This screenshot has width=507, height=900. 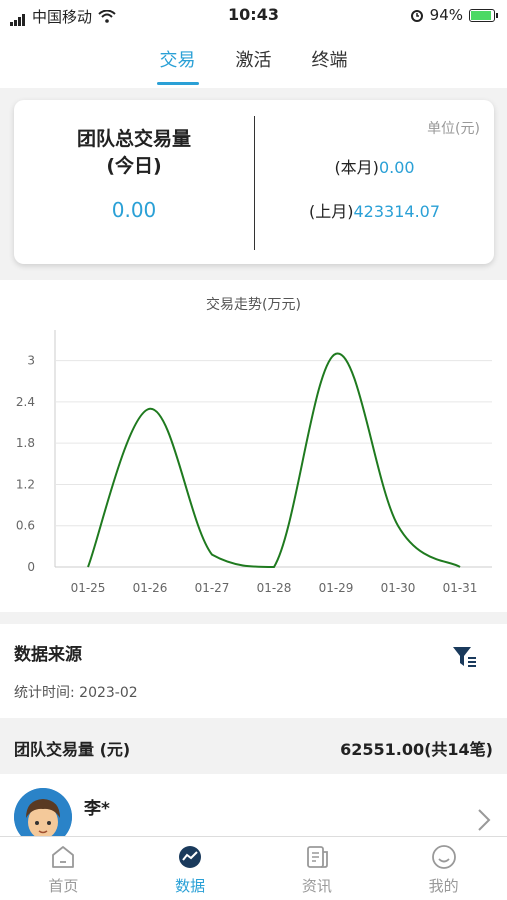 What do you see at coordinates (134, 182) in the screenshot?
I see `today-summary: 团队总交易量 (今日) 0.00` at bounding box center [134, 182].